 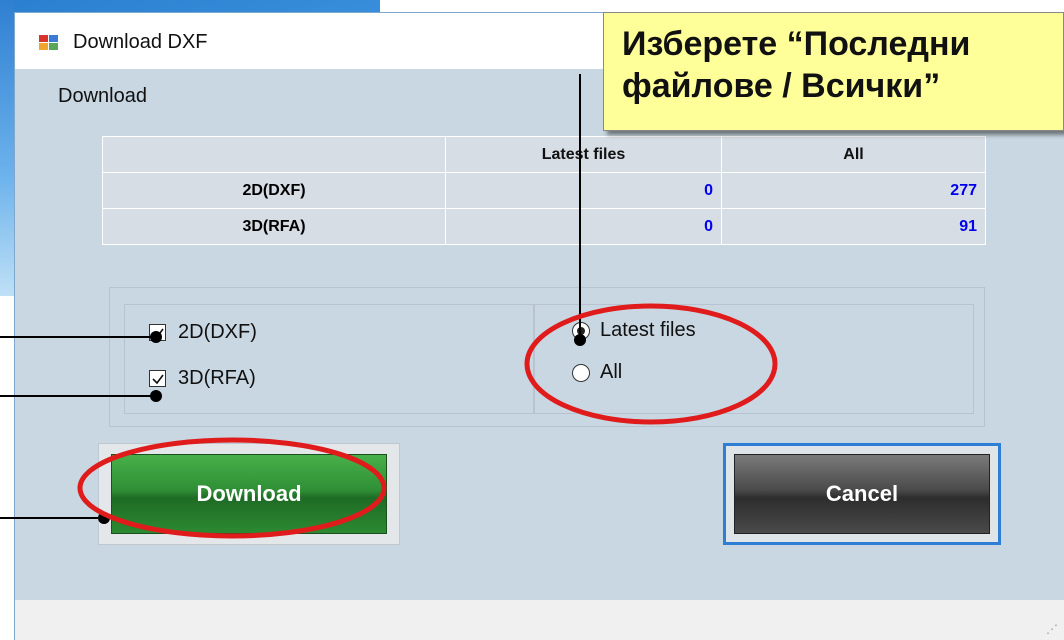 I want to click on resize-grip-icon: ⋰, so click(x=1052, y=629).